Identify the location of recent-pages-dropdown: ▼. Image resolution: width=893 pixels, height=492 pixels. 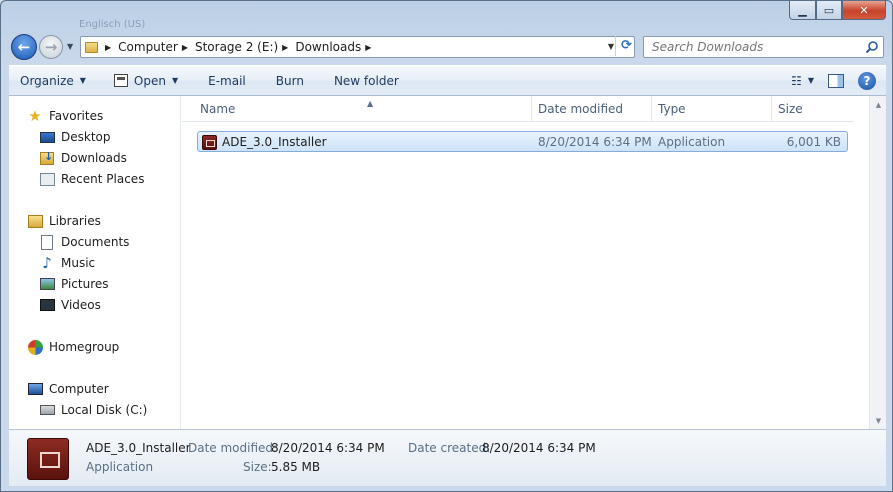
(70, 46).